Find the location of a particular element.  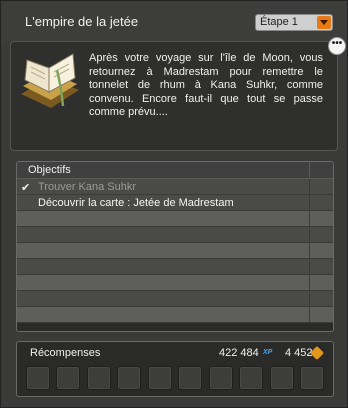

open-book-icon is located at coordinates (50, 80).